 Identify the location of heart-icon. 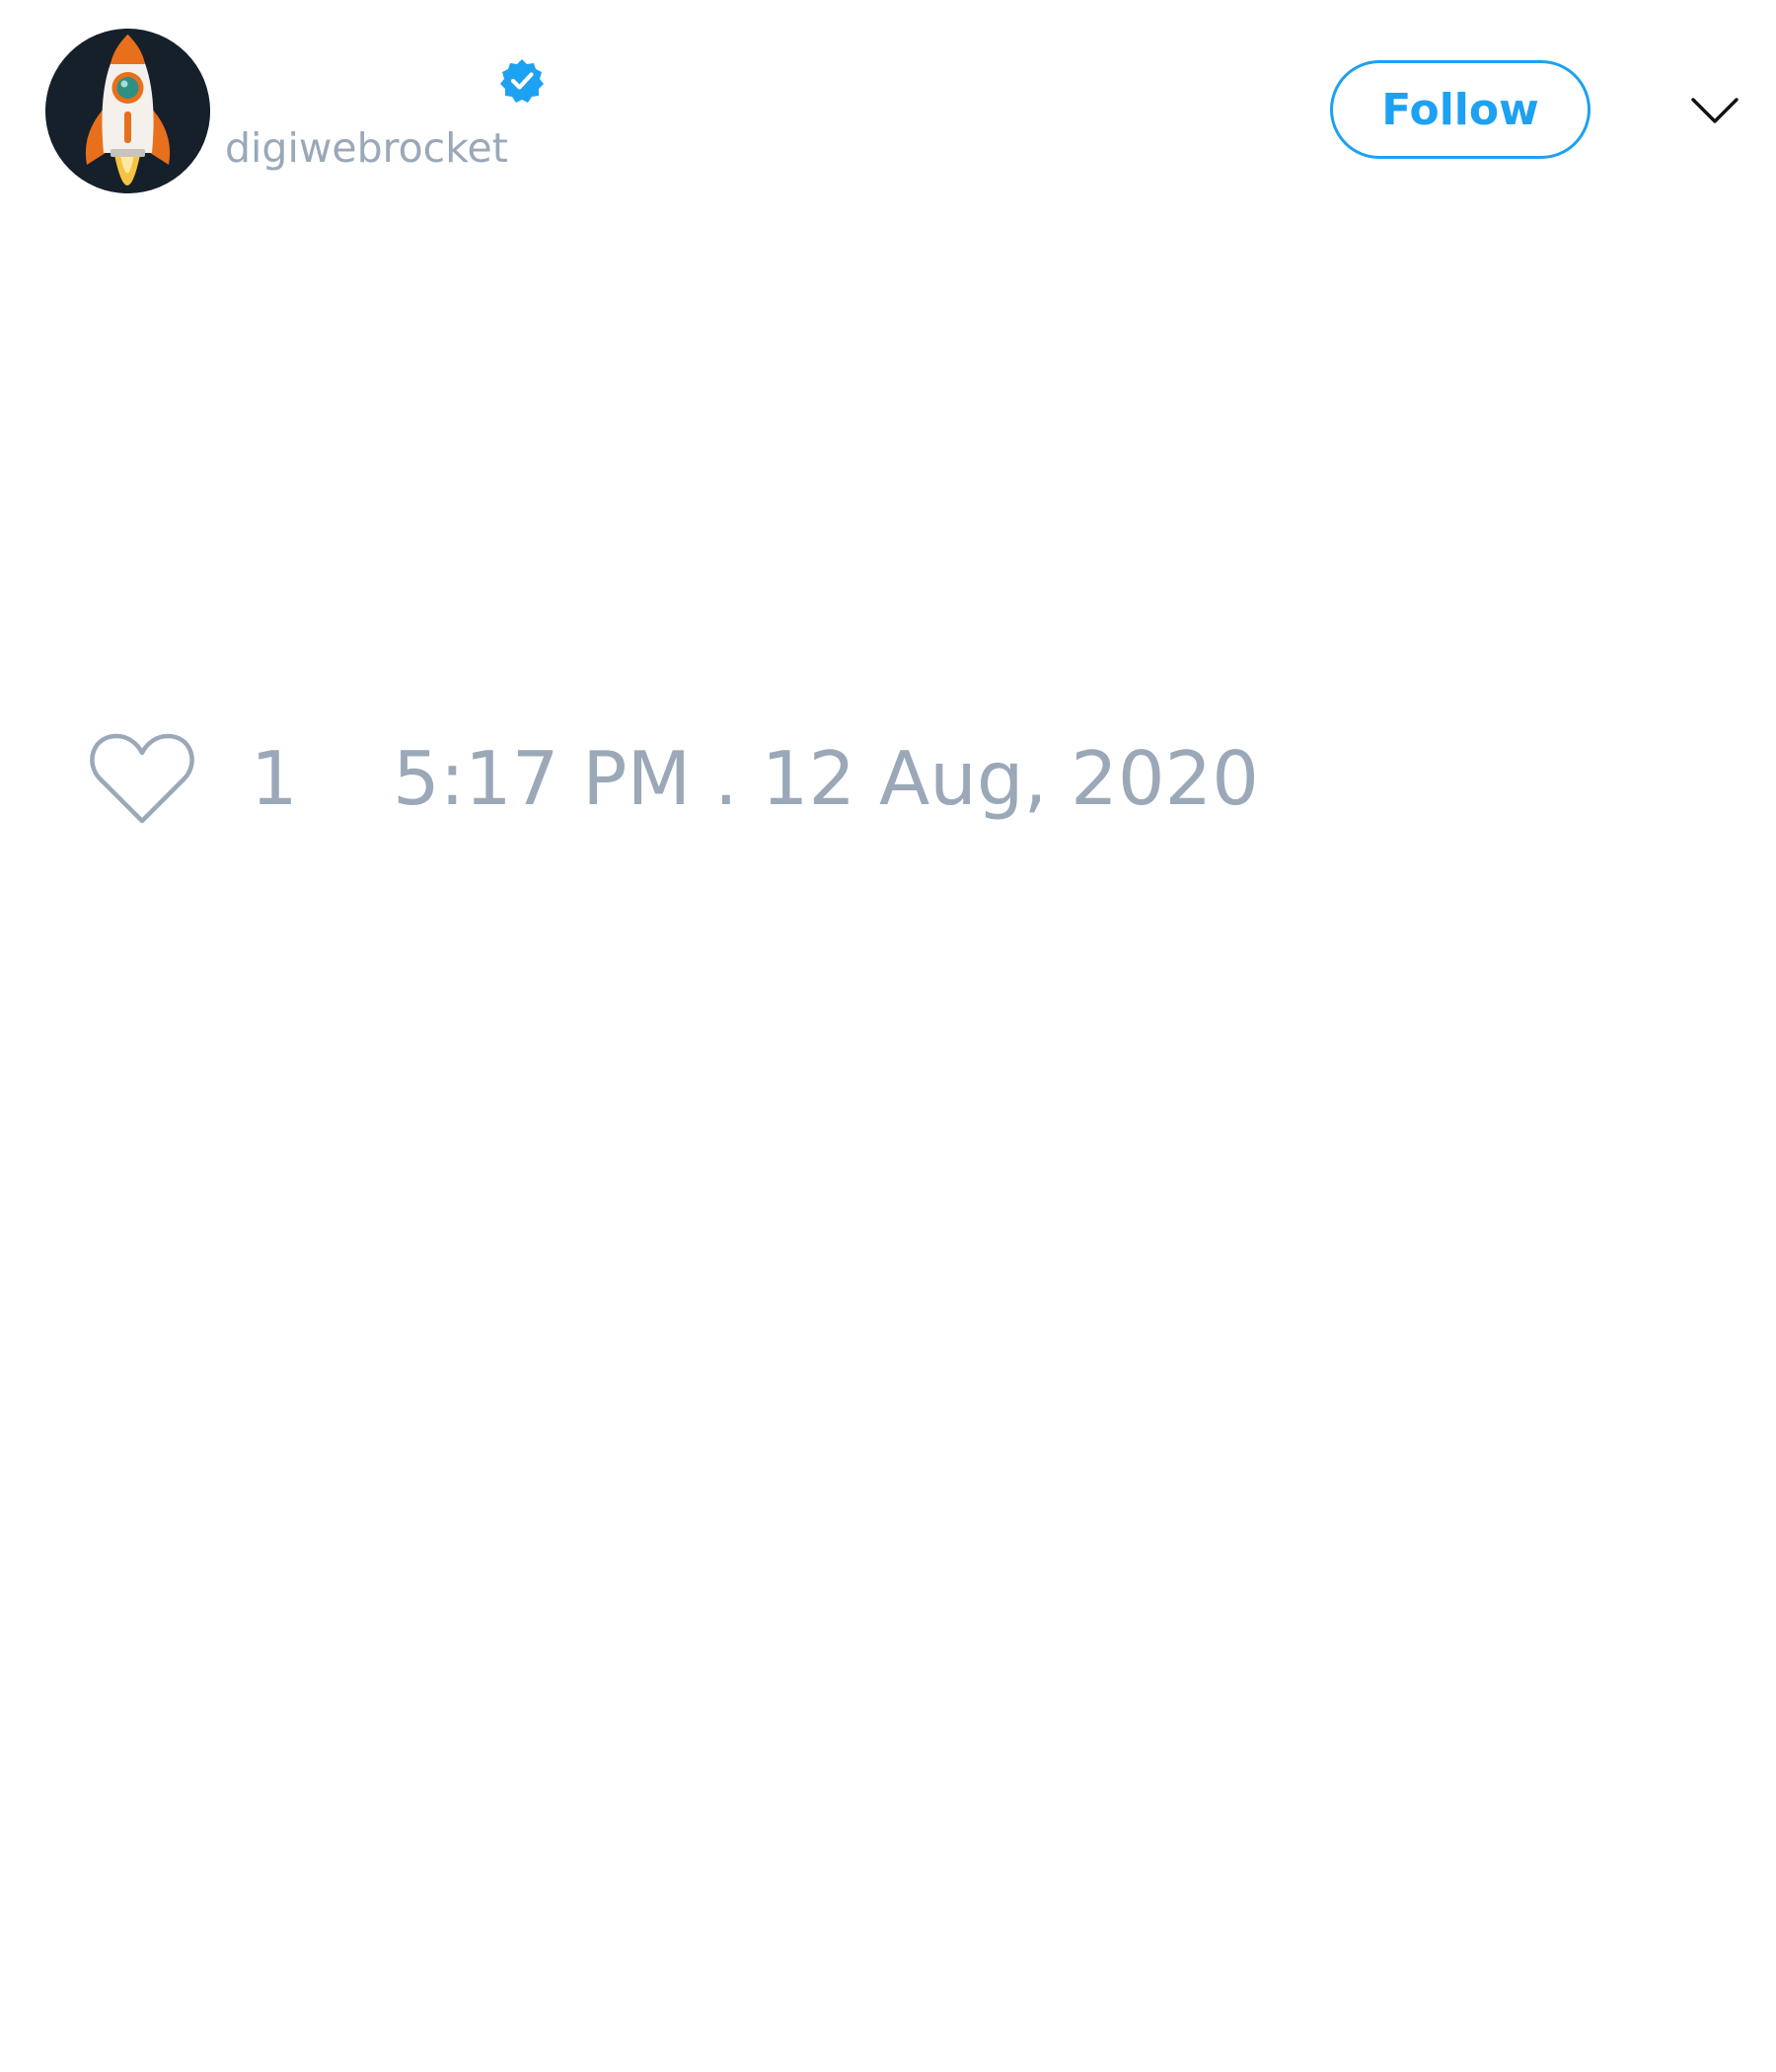
(142, 780).